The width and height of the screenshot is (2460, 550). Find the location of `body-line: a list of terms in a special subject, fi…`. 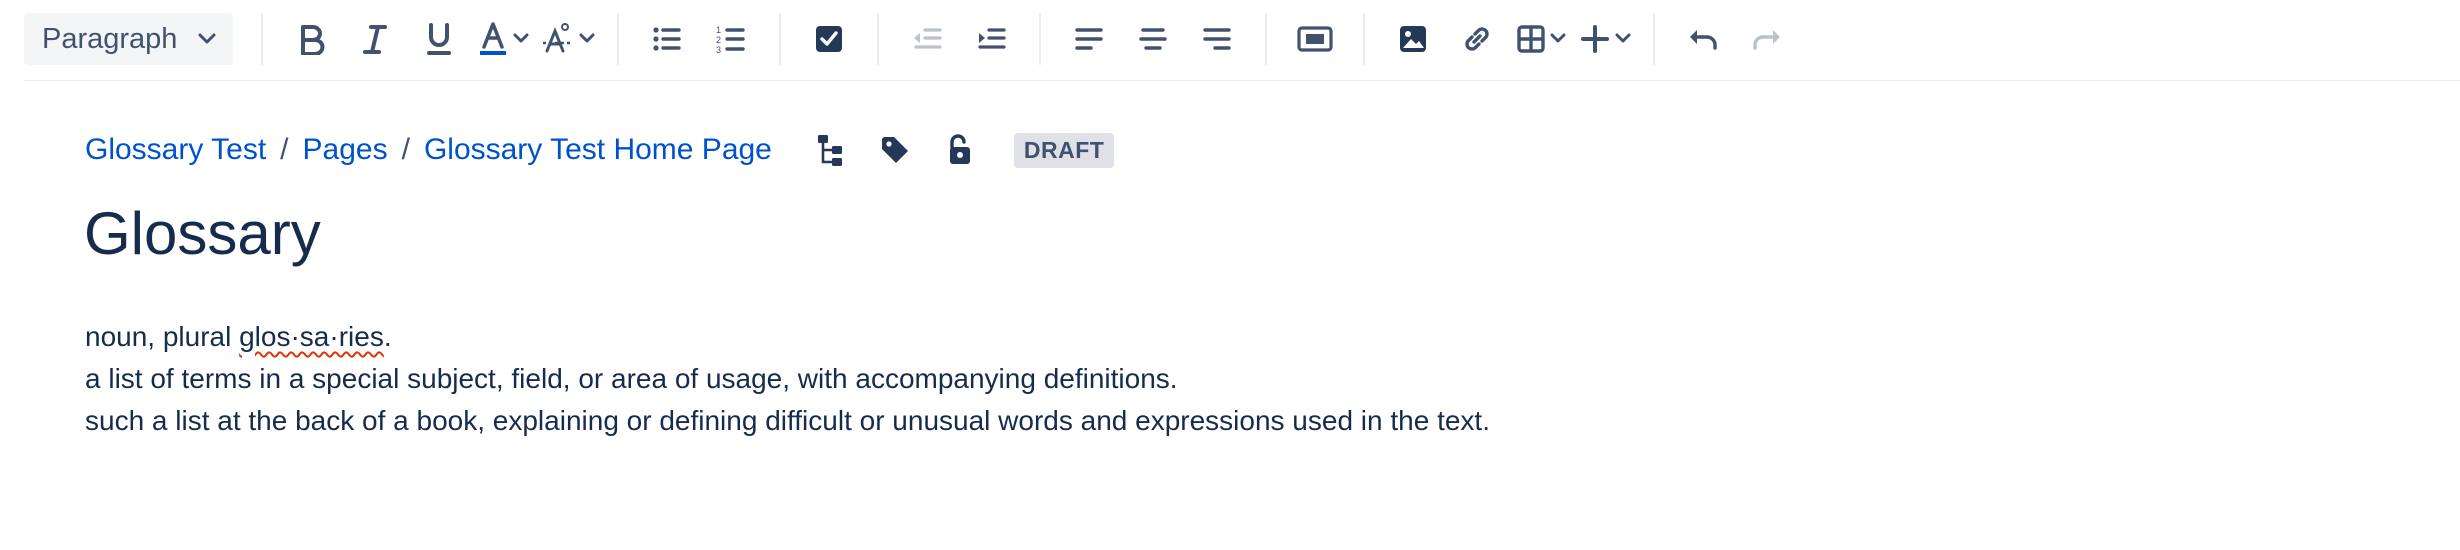

body-line: a list of terms in a special subject, fi… is located at coordinates (631, 378).